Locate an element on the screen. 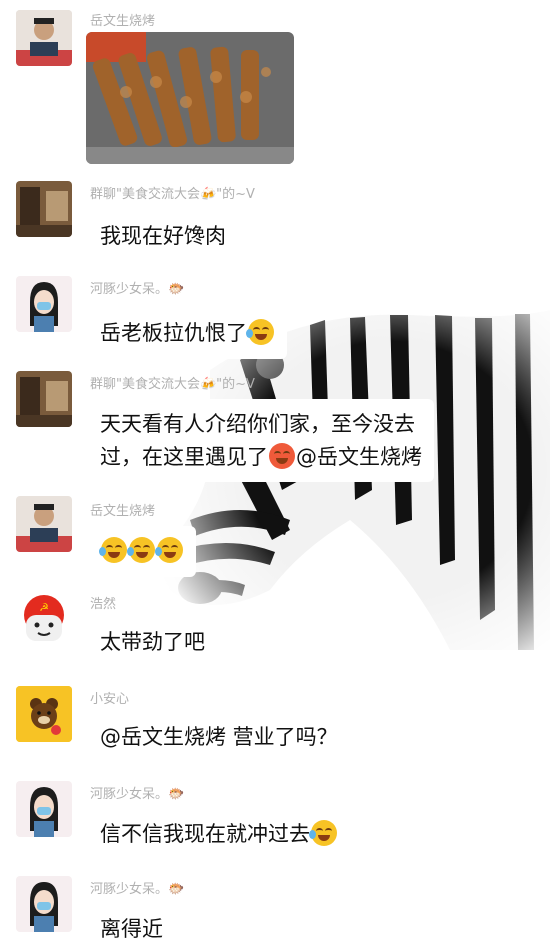 This screenshot has width=550, height=938. message-bubble: 我现在好馋肉 is located at coordinates (163, 236).